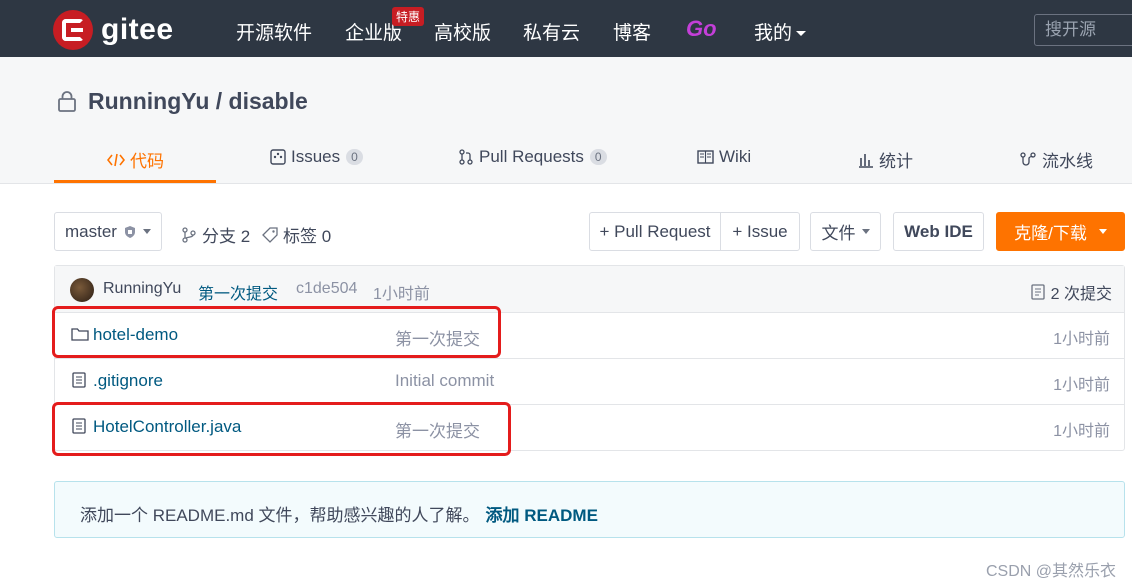  Describe the element at coordinates (1081, 294) in the screenshot. I see `commit-count: 2 次提交` at that location.